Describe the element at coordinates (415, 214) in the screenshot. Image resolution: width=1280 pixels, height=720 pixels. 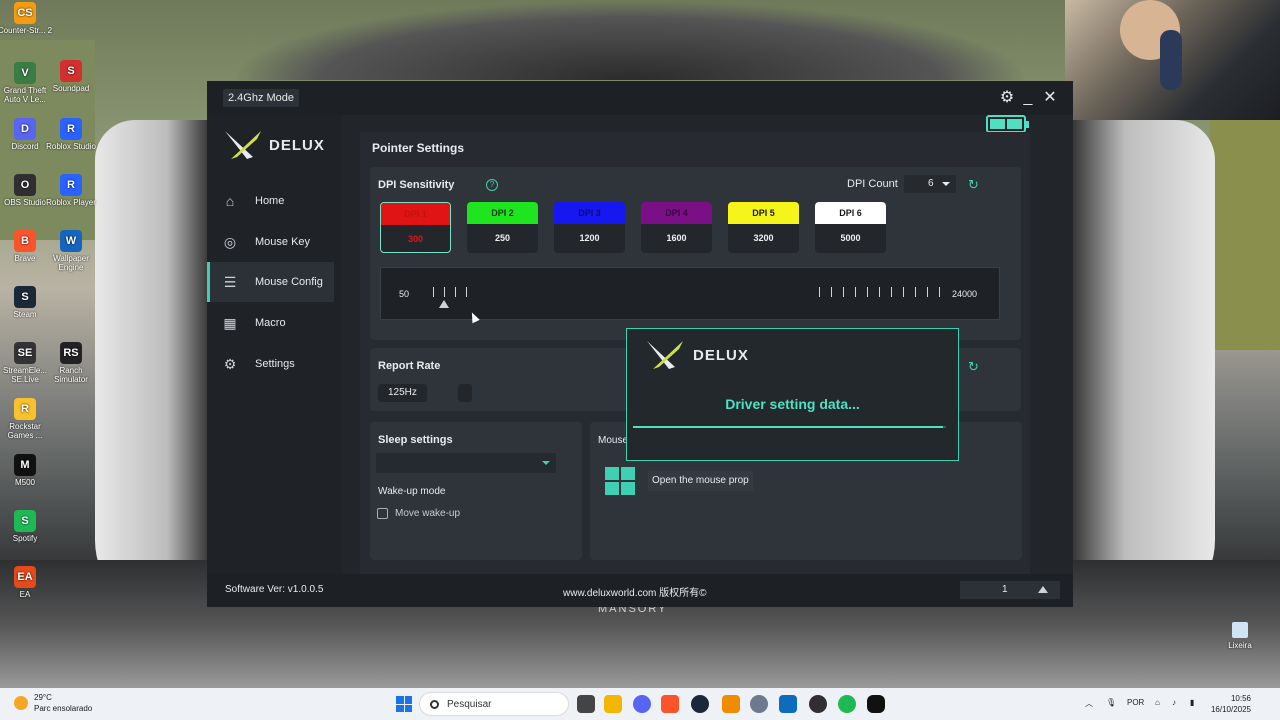
I see `dpi-stage-label: DPI 1` at that location.